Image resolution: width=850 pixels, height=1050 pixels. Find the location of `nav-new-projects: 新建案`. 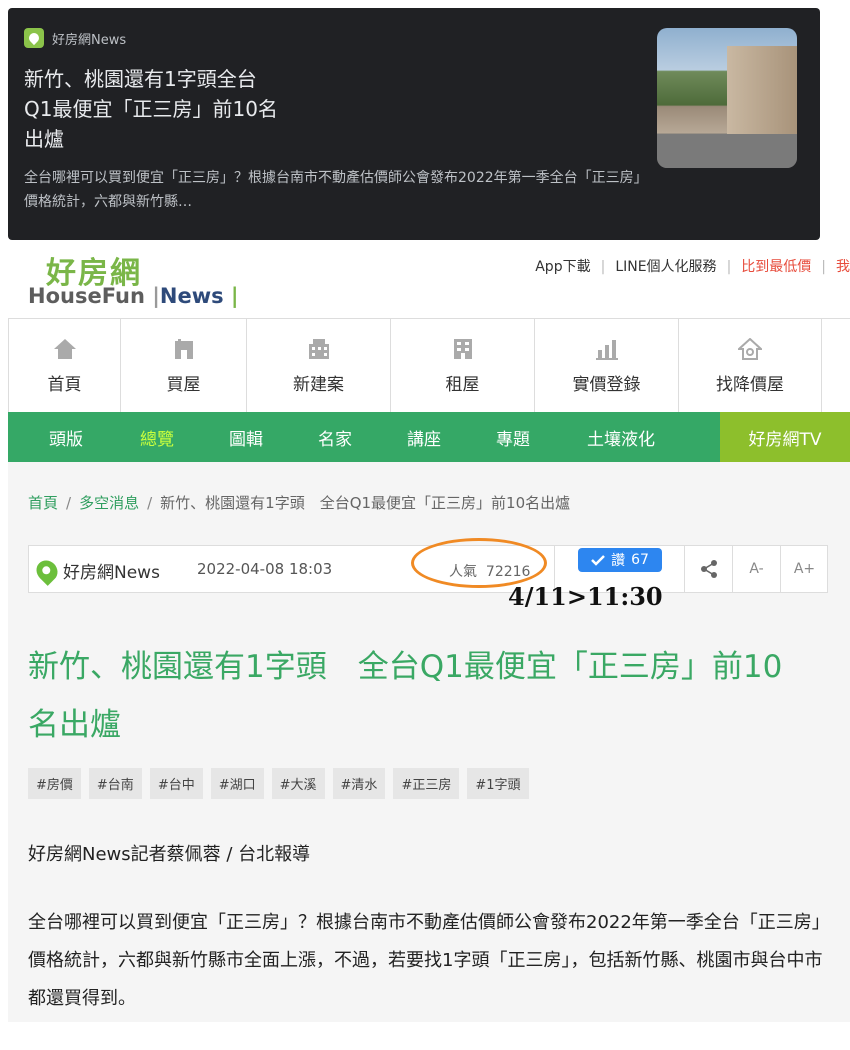

nav-new-projects: 新建案 is located at coordinates (318, 366).